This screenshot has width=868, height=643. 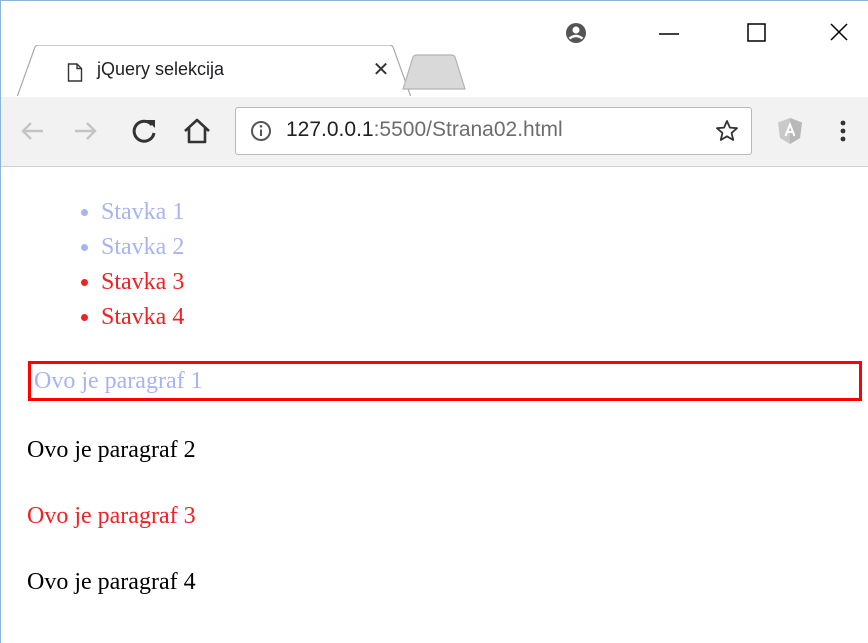 What do you see at coordinates (434, 72) in the screenshot?
I see `new-tab-button` at bounding box center [434, 72].